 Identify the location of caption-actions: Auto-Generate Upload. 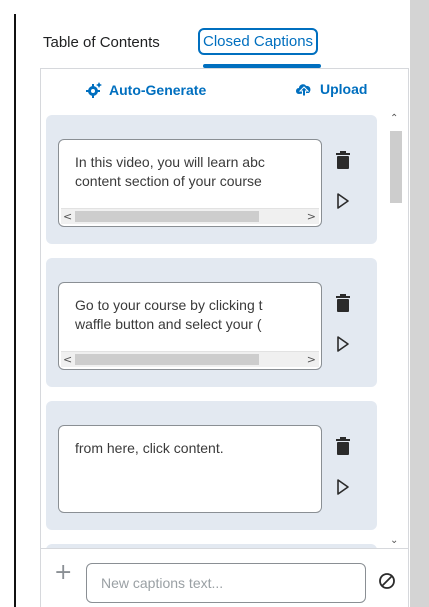
(224, 90).